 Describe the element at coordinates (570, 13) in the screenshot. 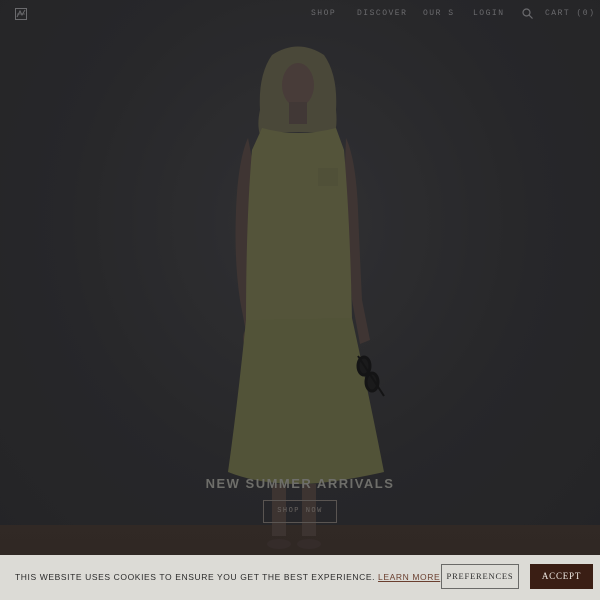

I see `cart-link: CART (0)` at that location.